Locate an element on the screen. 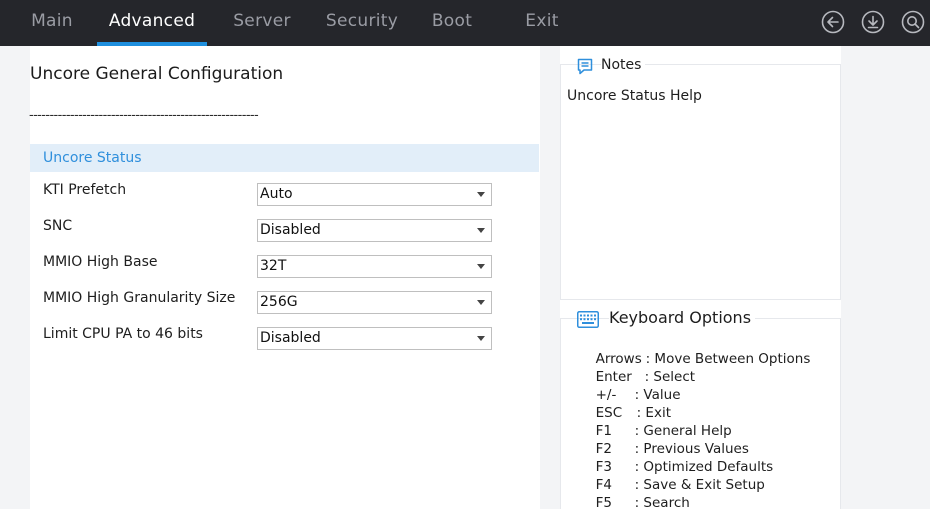 This screenshot has height=512, width=930. back-arrow-icon is located at coordinates (833, 22).